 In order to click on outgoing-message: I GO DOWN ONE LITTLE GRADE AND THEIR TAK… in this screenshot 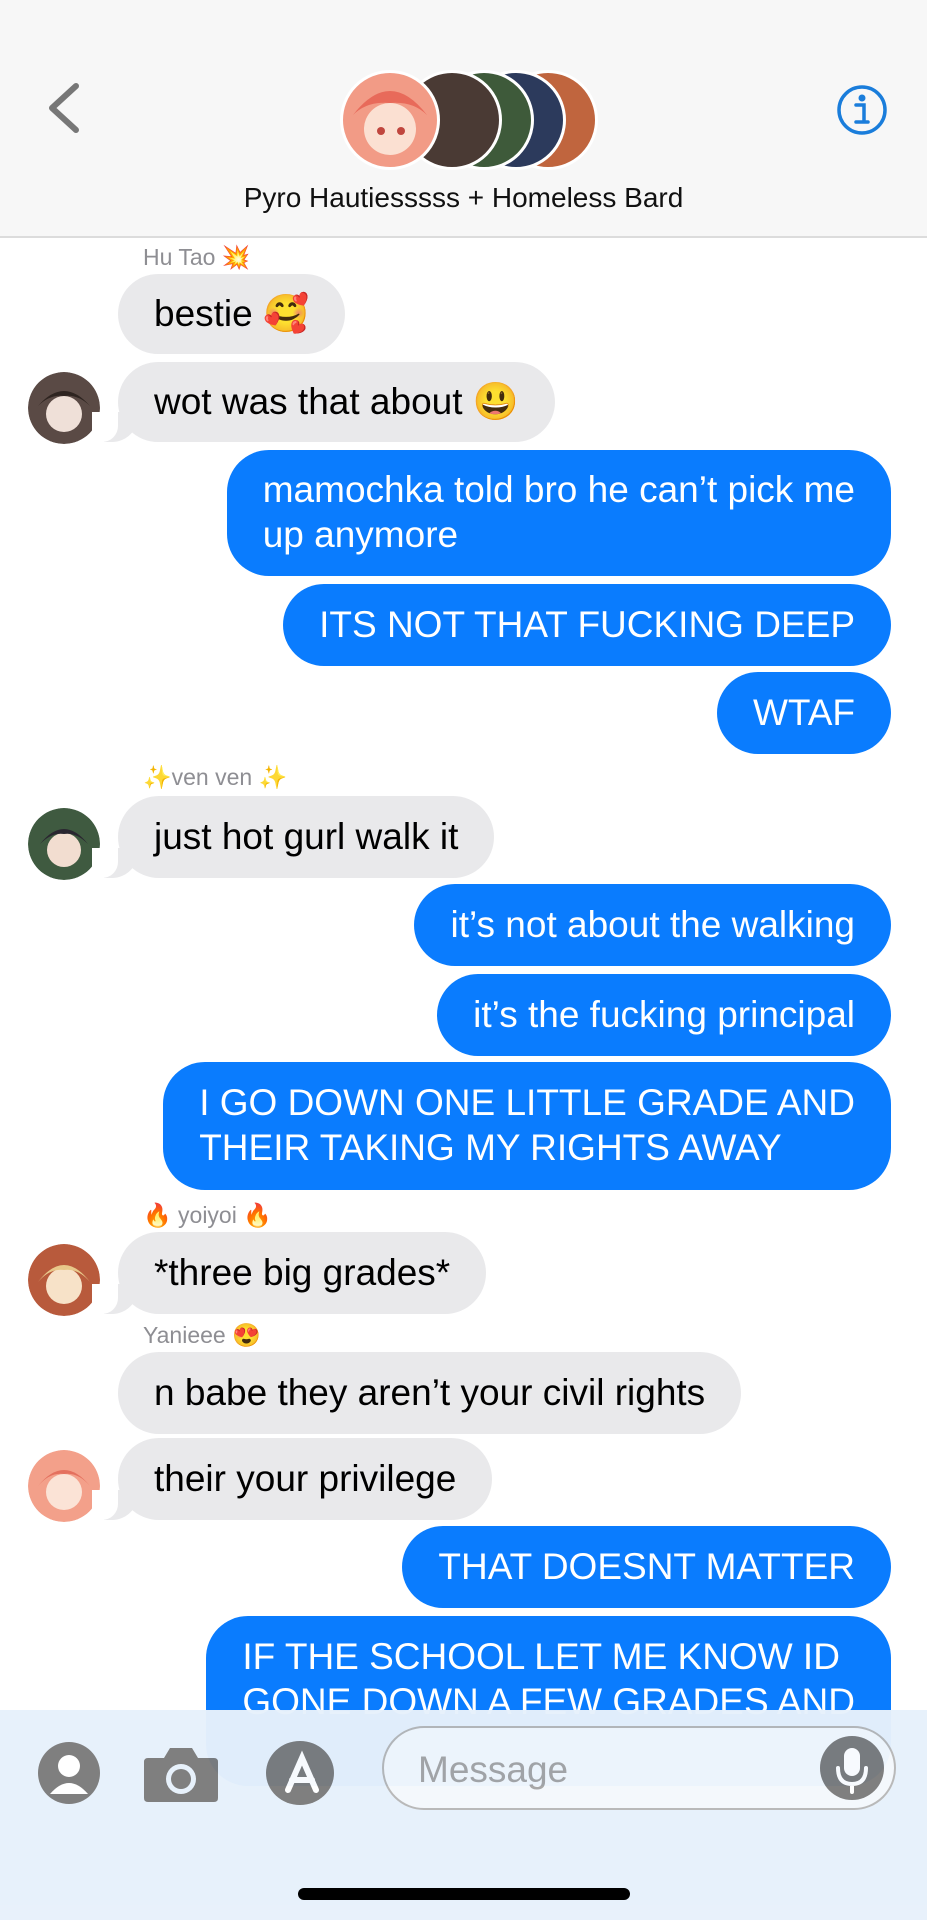, I will do `click(527, 1126)`.